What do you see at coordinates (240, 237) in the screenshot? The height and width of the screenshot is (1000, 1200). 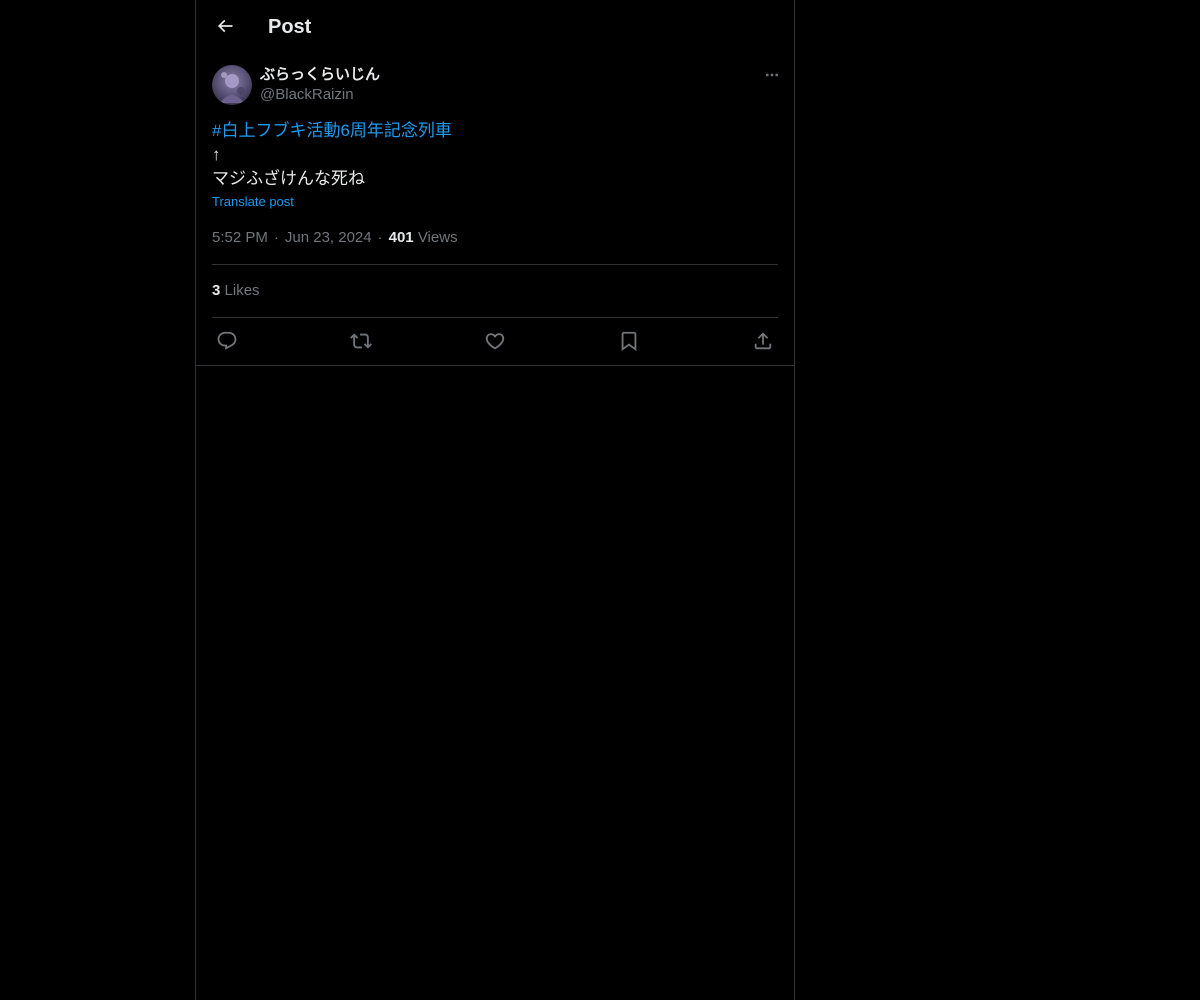 I see `post-time: 5:52 PM` at bounding box center [240, 237].